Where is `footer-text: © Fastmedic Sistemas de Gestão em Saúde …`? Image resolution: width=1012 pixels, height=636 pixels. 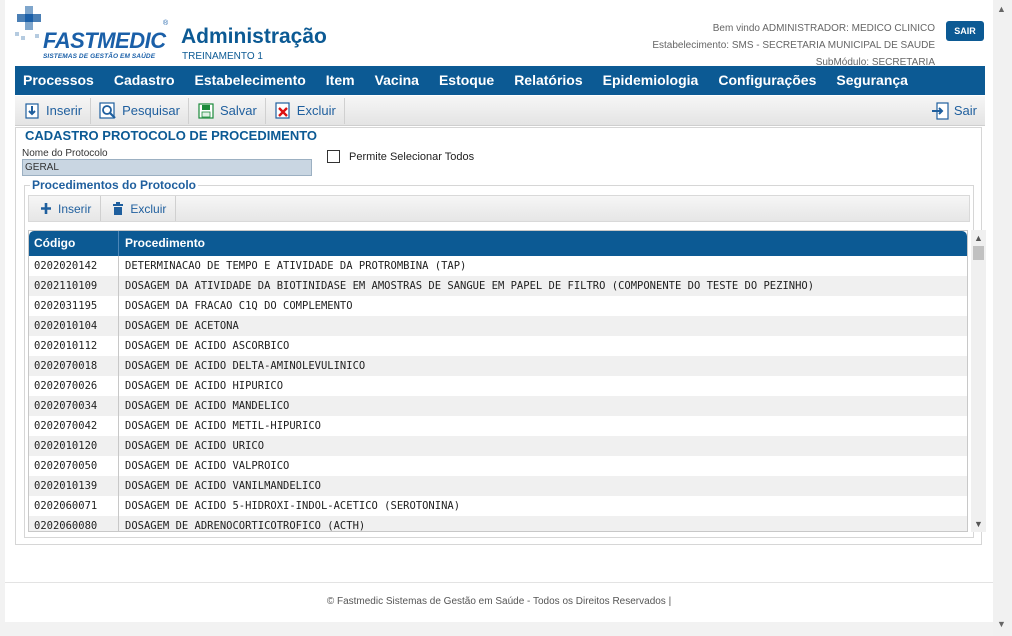 footer-text: © Fastmedic Sistemas de Gestão em Saúde … is located at coordinates (499, 601).